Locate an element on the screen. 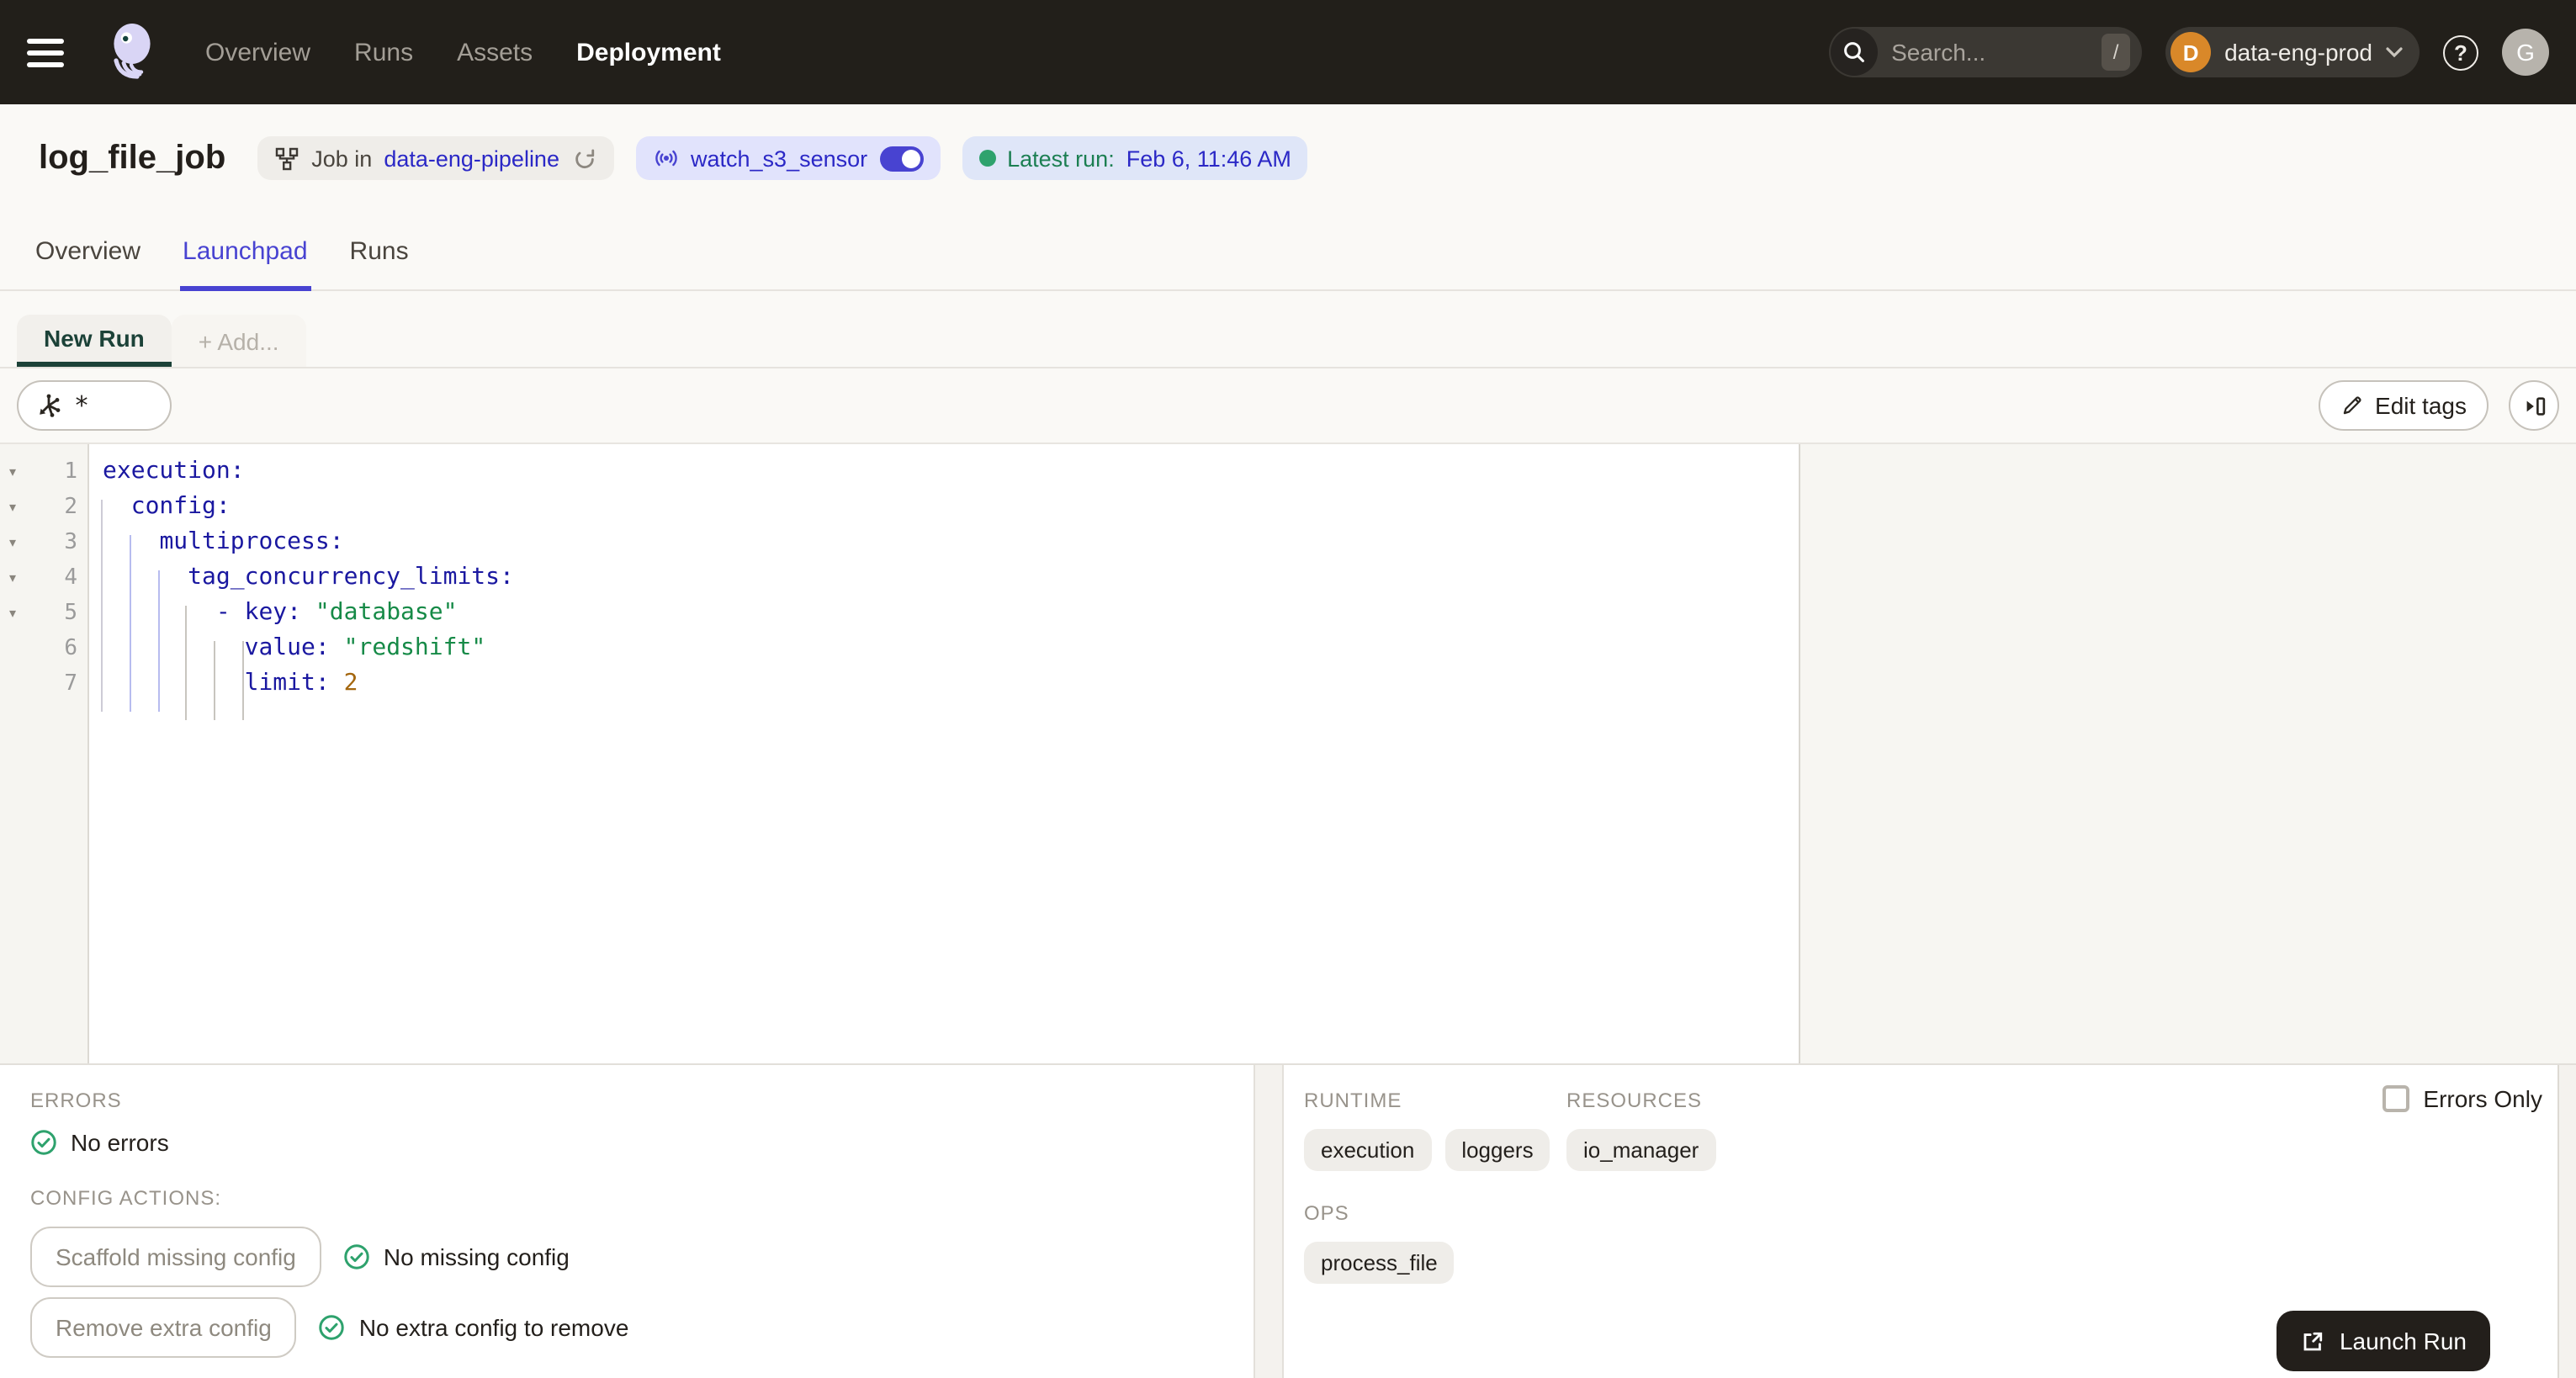  nav-item-assets: Assets is located at coordinates (495, 52).